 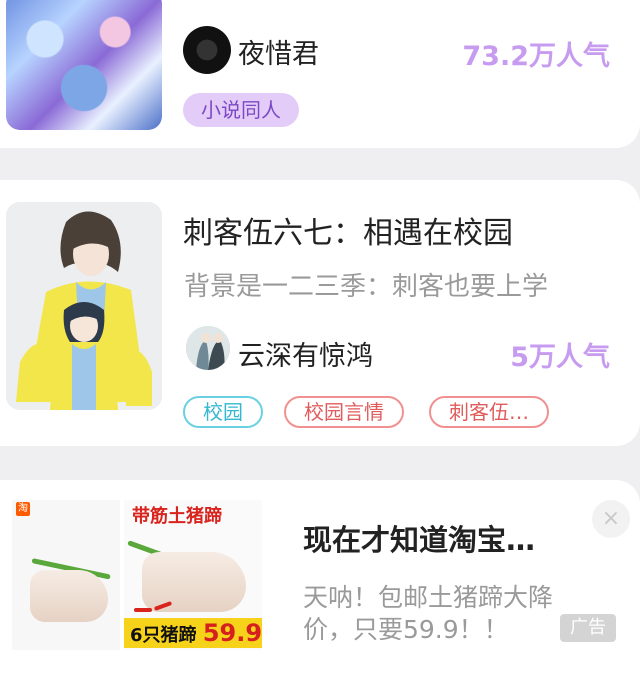 I want to click on ad-description: 天呐！包邮土猪蹄大降价，只要59.9！！, so click(x=448, y=614).